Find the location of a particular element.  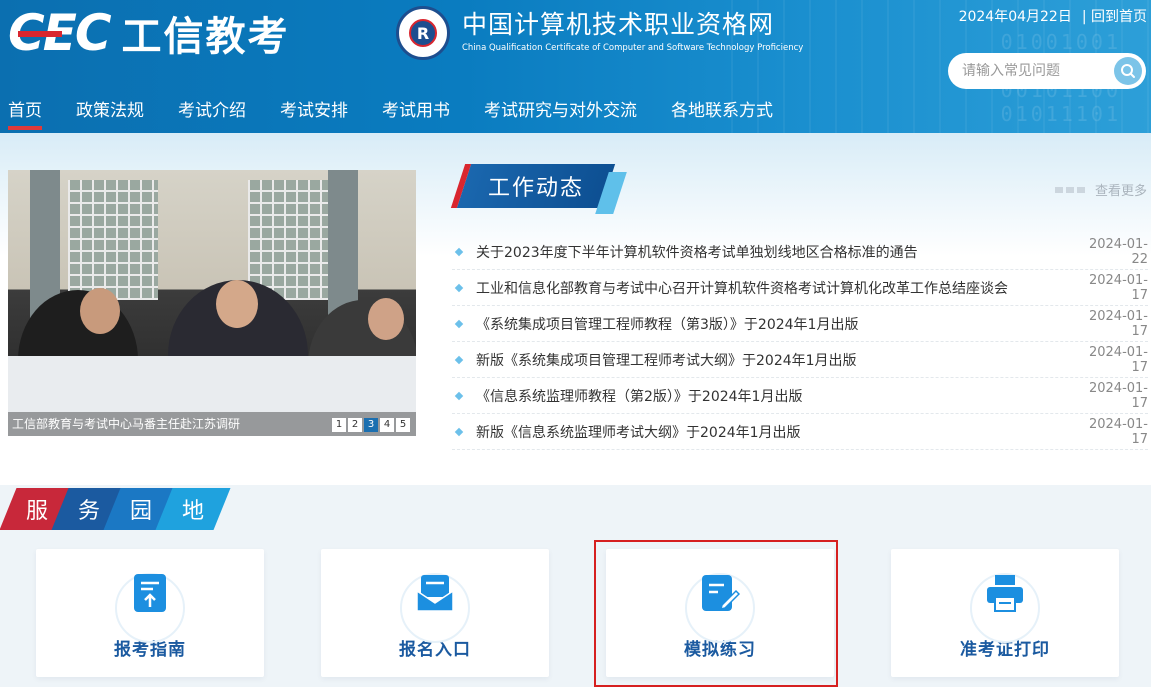

site-logo: CEC 工信教考 is located at coordinates (149, 33).